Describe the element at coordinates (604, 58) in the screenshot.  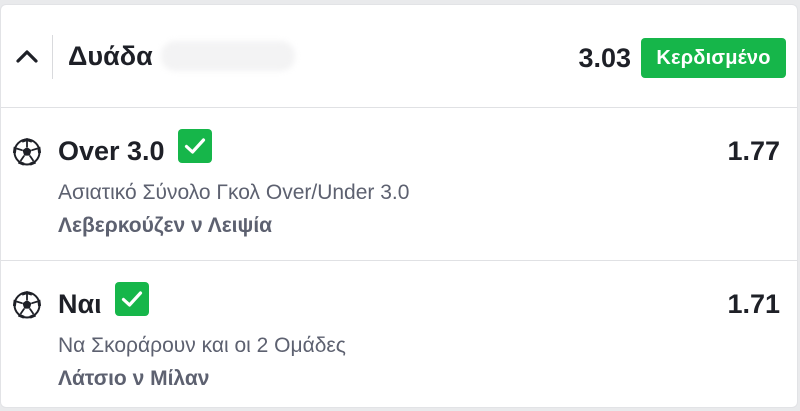
I see `total-odds: 3.03` at that location.